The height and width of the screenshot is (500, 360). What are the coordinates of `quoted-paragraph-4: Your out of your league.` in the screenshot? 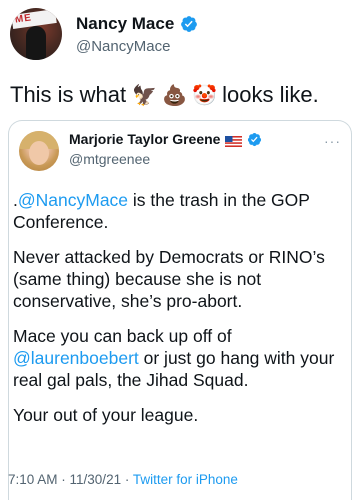 It's located at (106, 415).